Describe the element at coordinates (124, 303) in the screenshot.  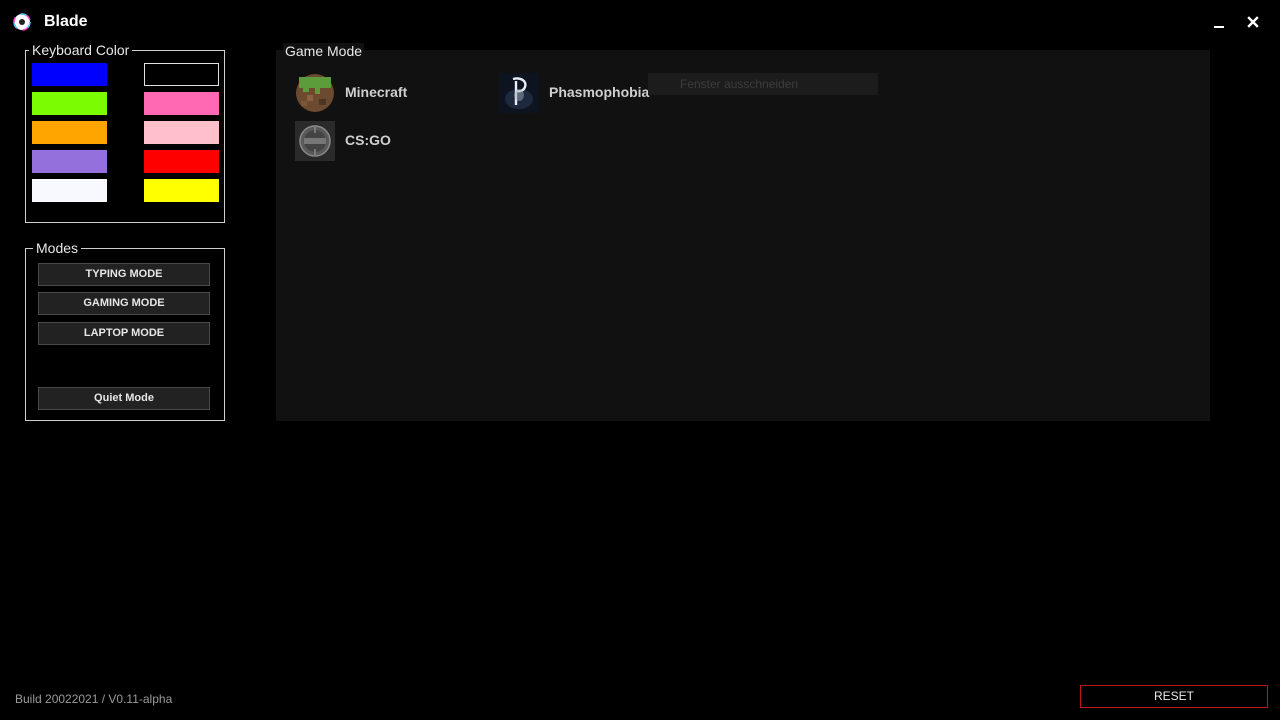
I see `gaming-mode-button: GAMING MODE` at that location.